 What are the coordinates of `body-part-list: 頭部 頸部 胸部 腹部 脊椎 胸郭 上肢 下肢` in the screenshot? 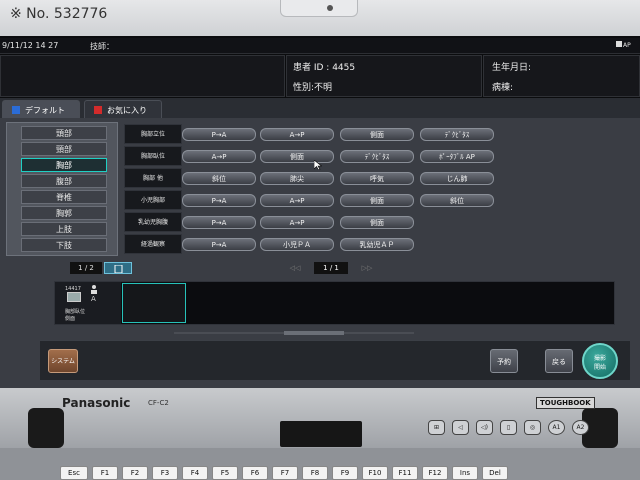 It's located at (62, 189).